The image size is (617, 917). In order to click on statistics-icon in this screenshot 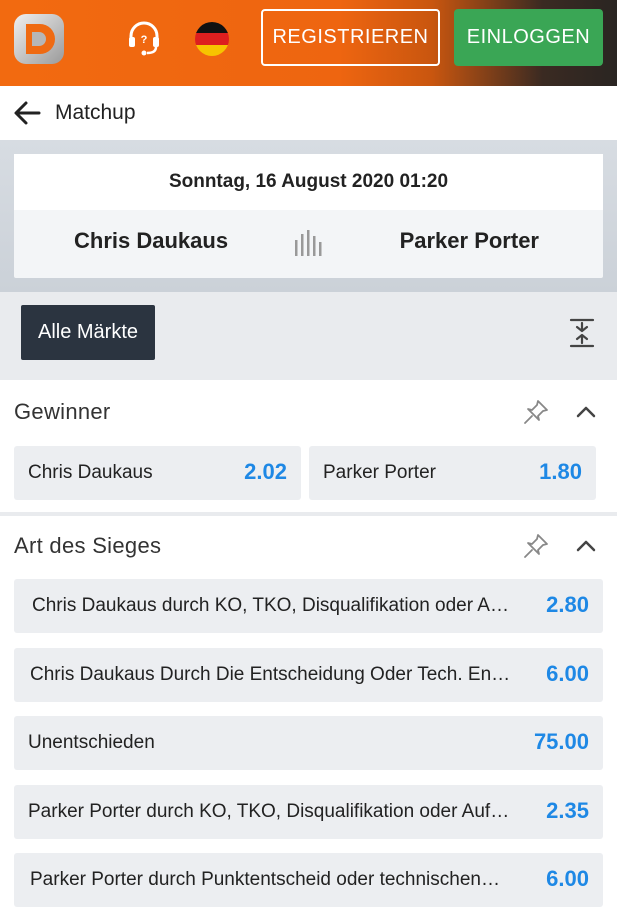, I will do `click(309, 244)`.